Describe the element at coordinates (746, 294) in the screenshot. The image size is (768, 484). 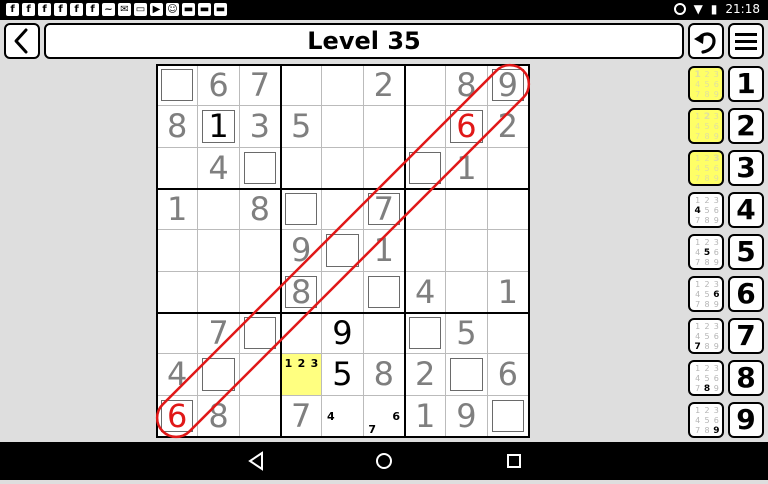
I see `number-button-6: 6` at that location.